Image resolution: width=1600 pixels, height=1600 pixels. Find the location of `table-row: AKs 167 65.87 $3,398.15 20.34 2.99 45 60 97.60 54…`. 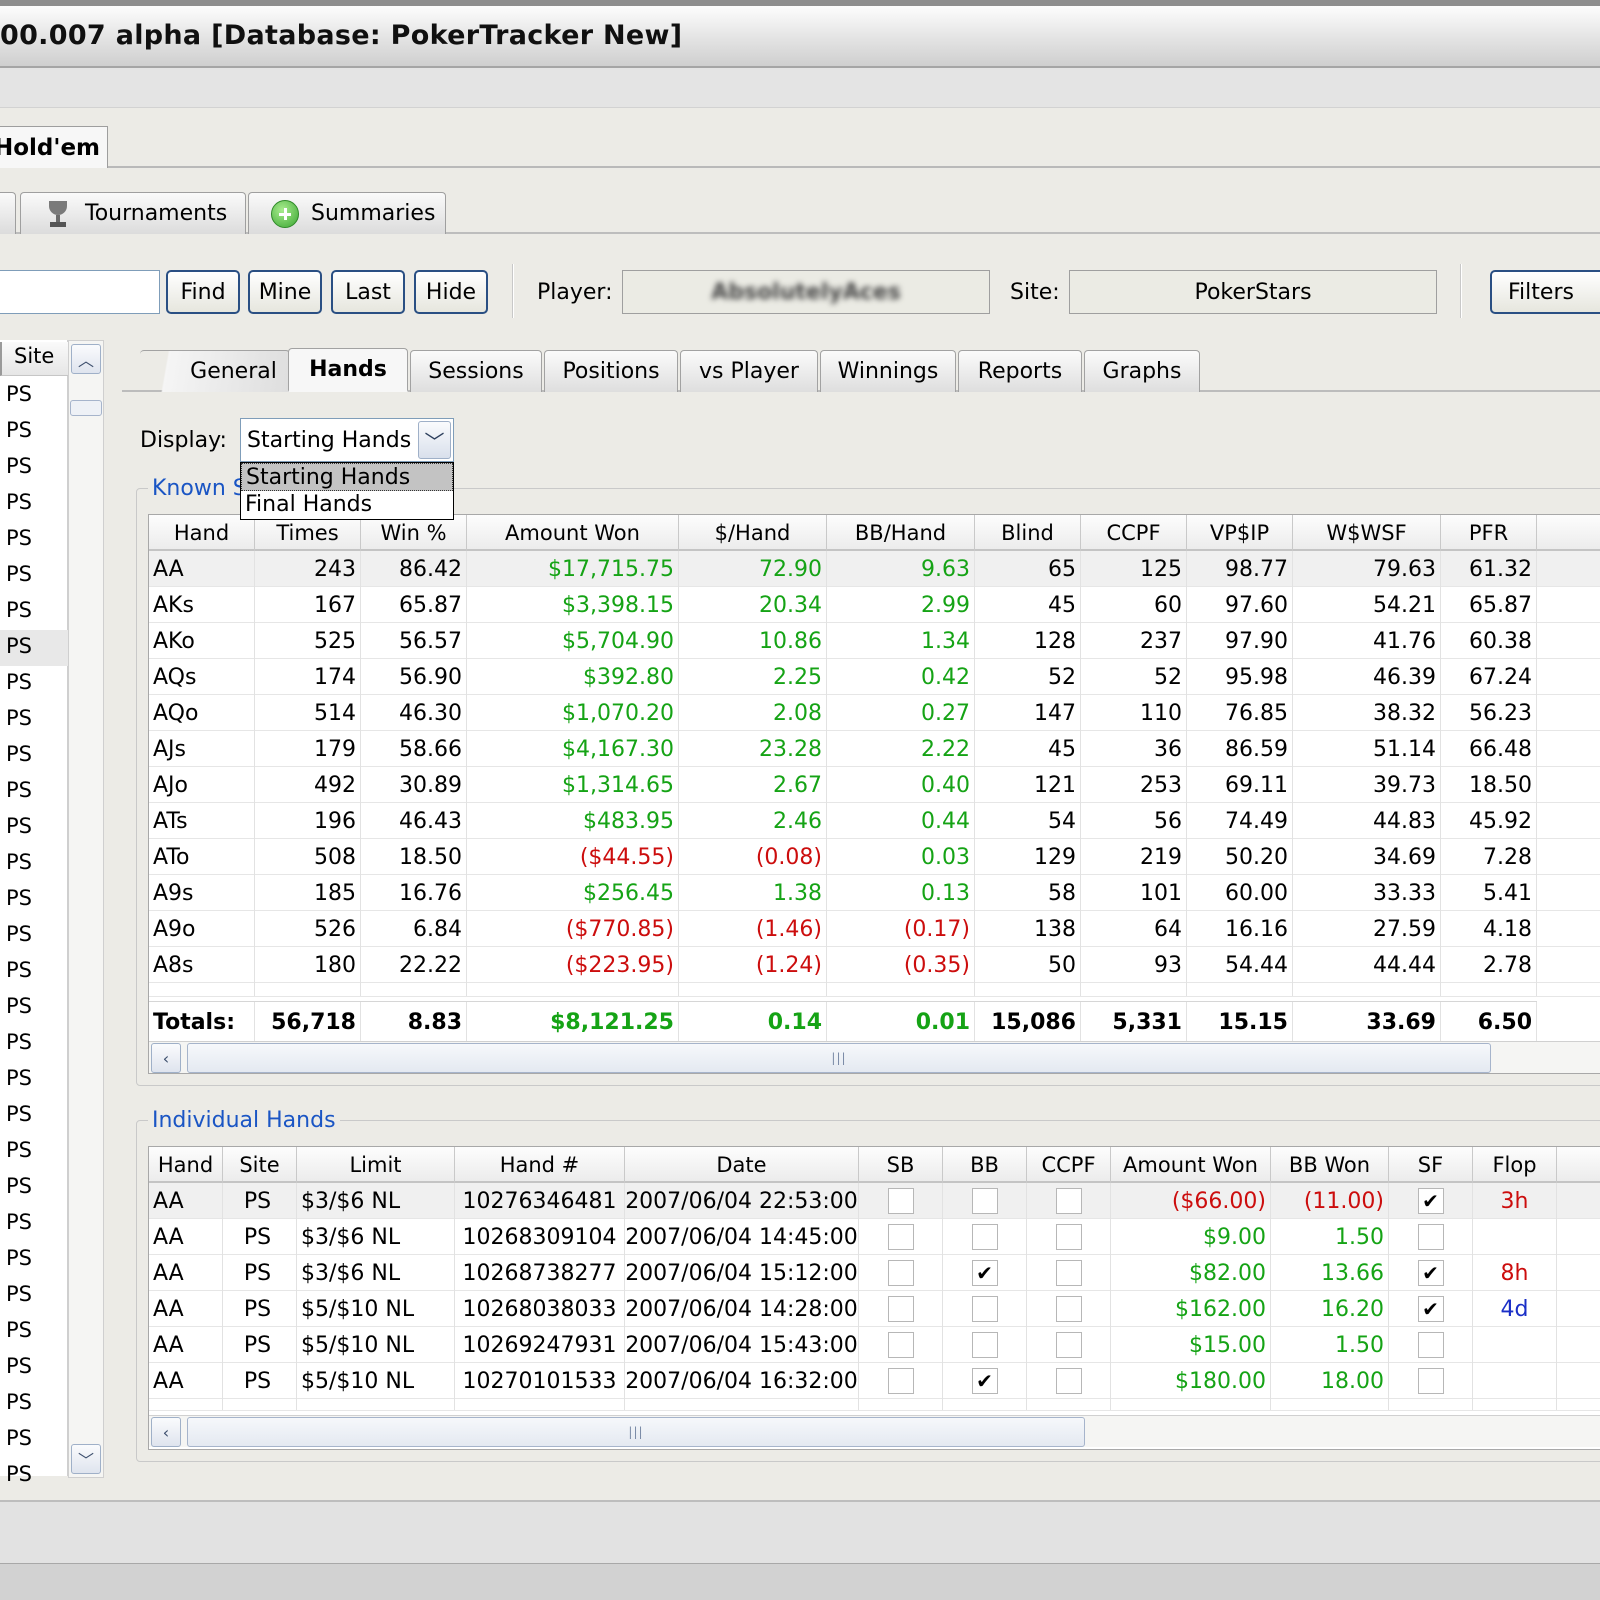

table-row: AKs 167 65.87 $3,398.15 20.34 2.99 45 60 97.60 54… is located at coordinates (874, 605).